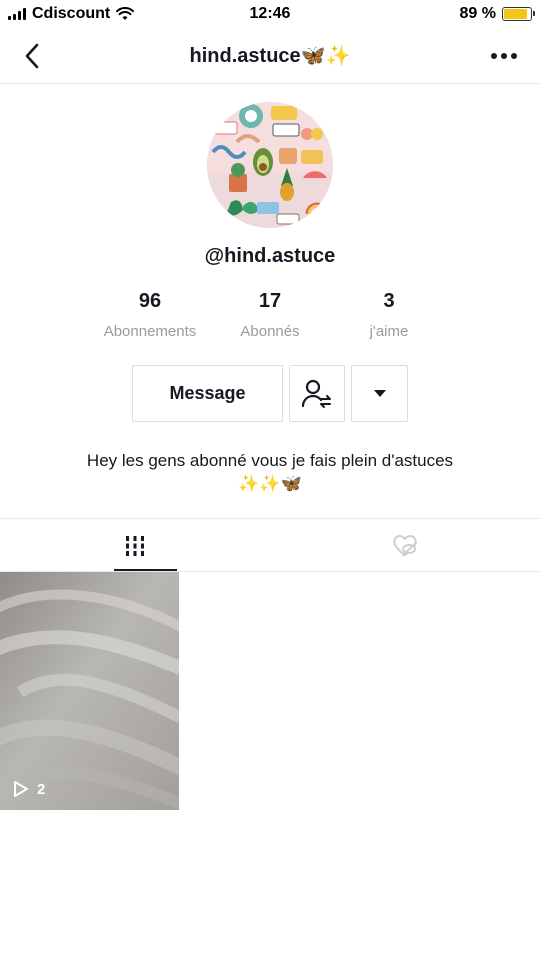  I want to click on play-count-value: 2, so click(41, 789).